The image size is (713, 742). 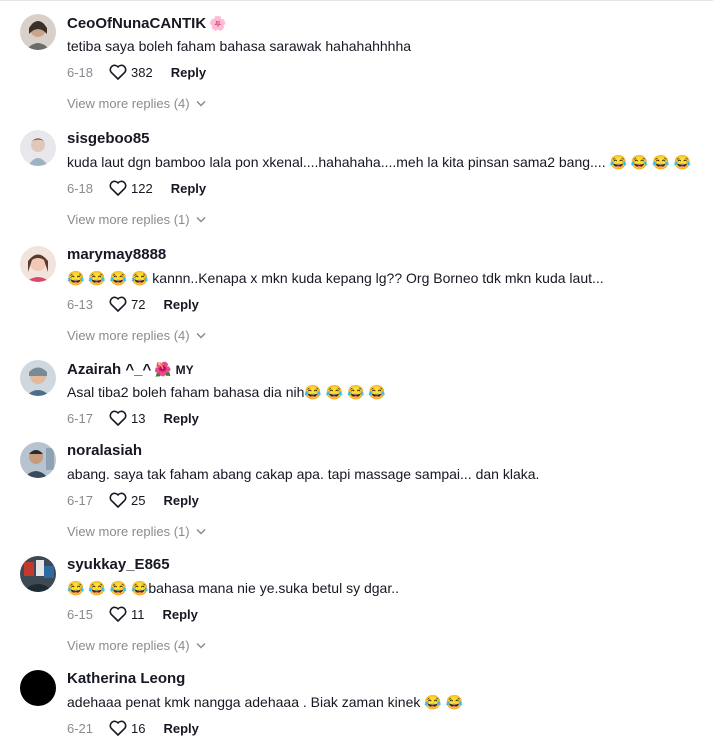 I want to click on like-count: 25, so click(x=138, y=500).